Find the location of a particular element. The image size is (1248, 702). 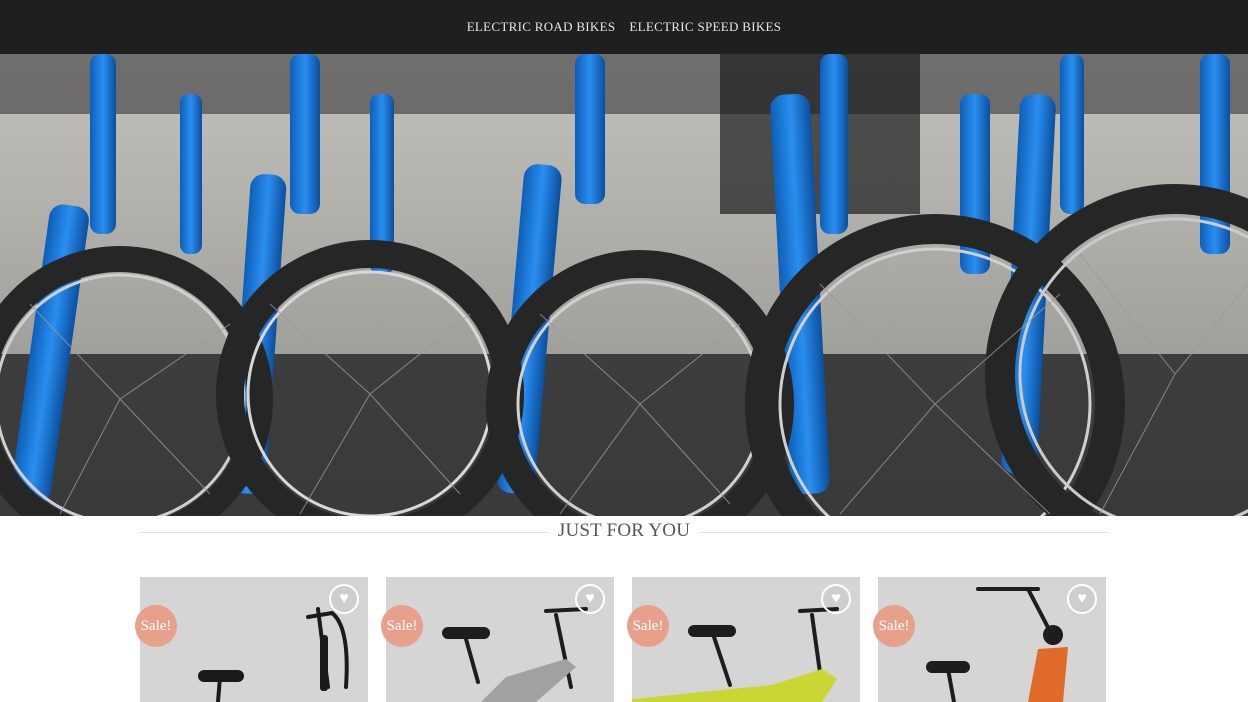

divider-right is located at coordinates (904, 532).